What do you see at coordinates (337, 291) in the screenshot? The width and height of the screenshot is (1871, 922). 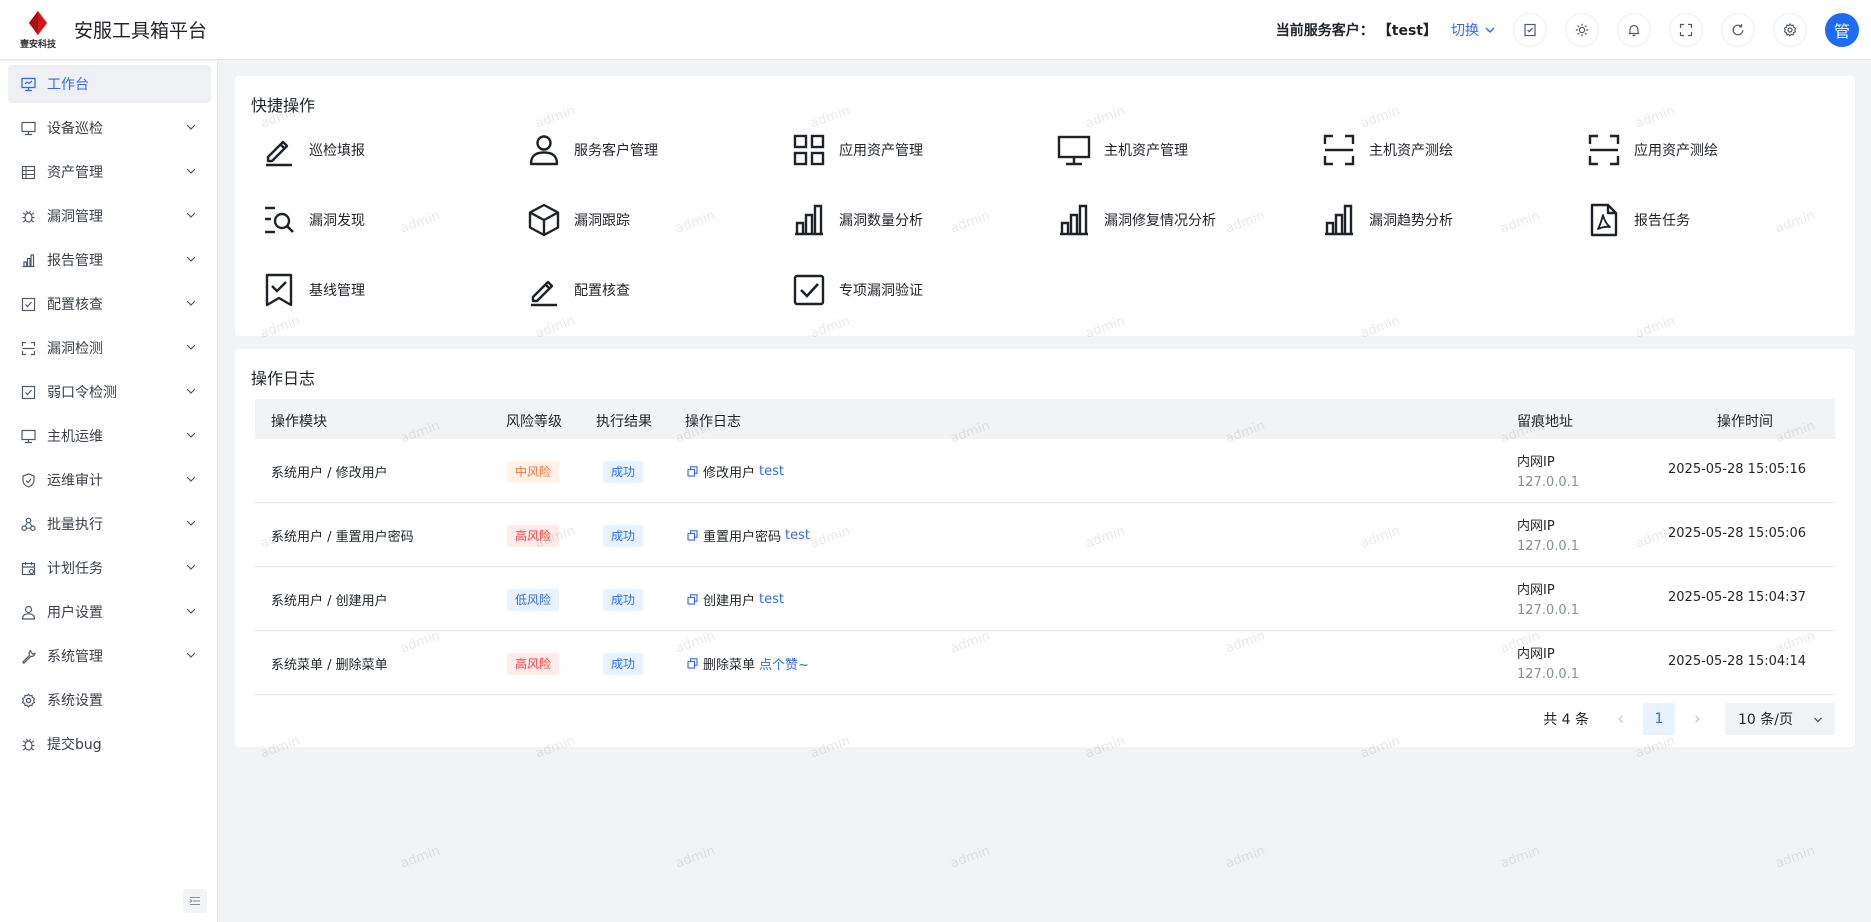 I see `quick-label: 基线管理` at bounding box center [337, 291].